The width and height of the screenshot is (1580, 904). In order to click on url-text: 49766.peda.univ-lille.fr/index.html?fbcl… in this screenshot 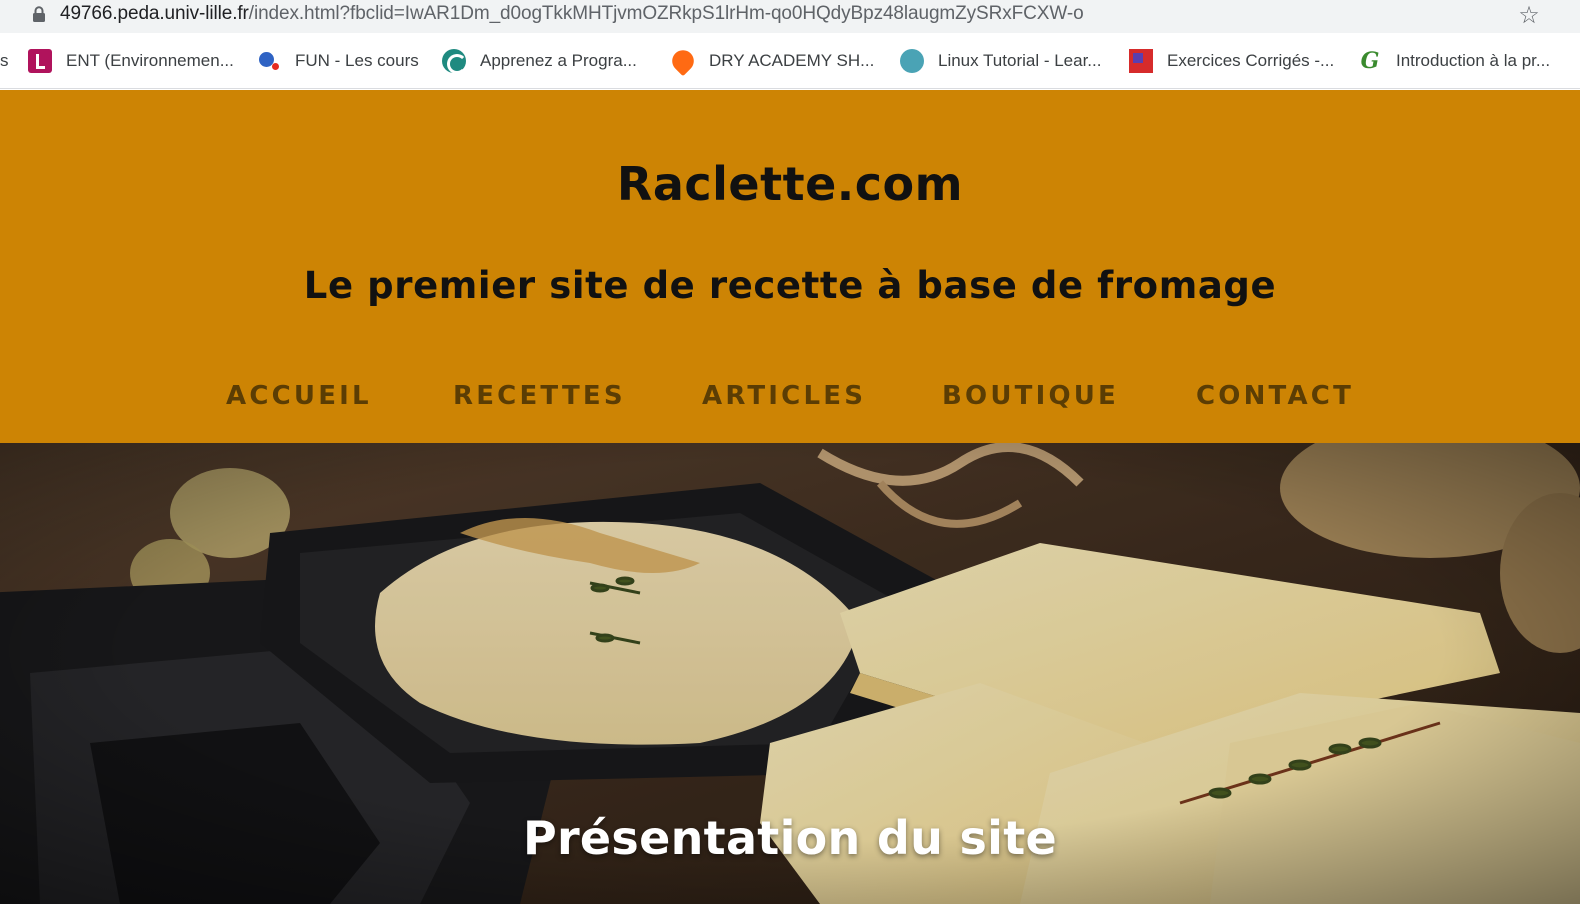, I will do `click(572, 14)`.